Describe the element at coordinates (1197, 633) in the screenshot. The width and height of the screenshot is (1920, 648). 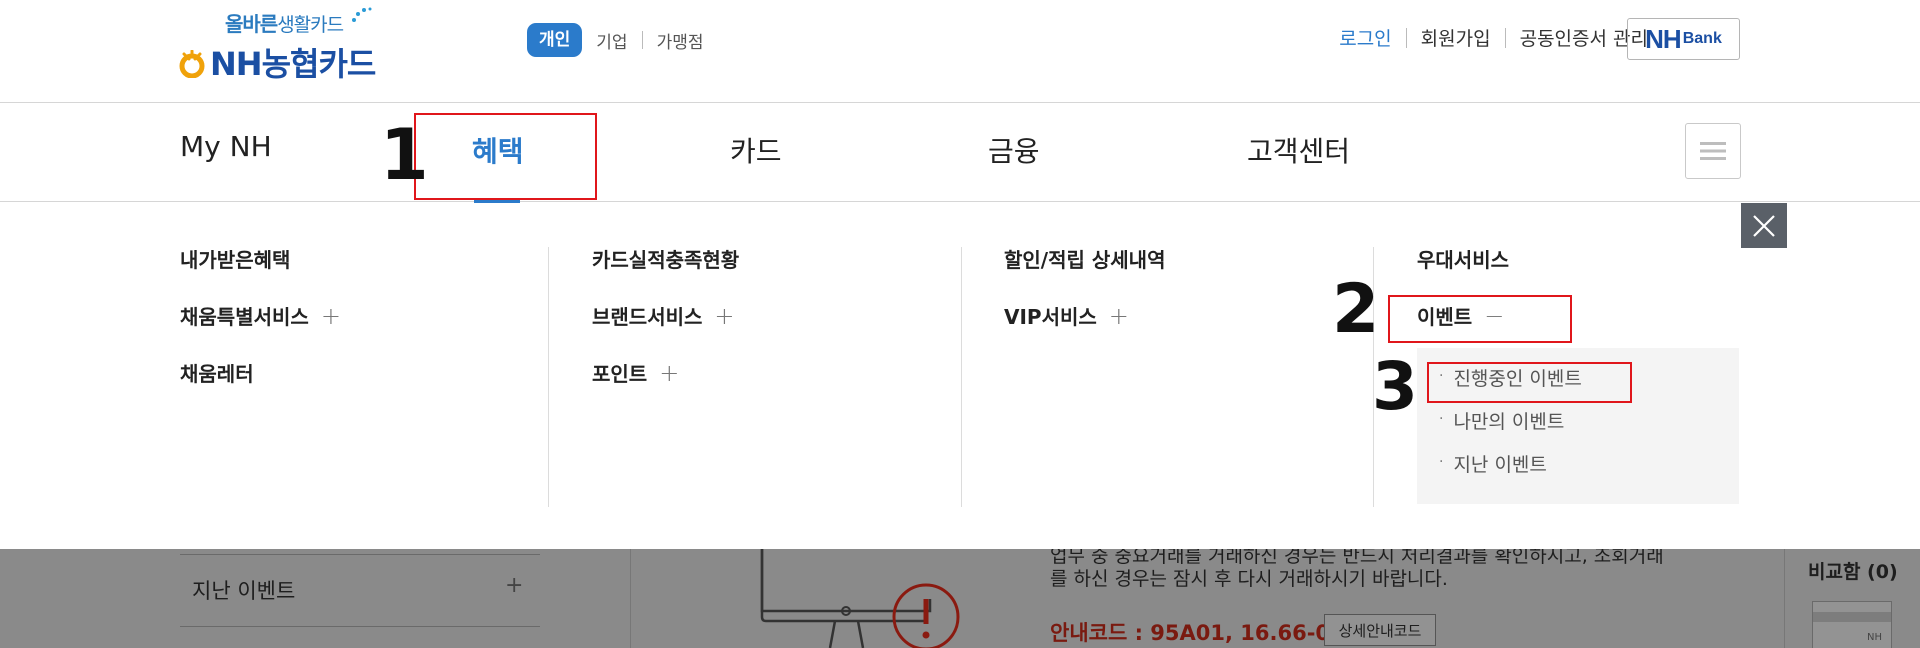
I see `bg-guide-code: 안내코드 : 95A01, 16.66-01` at that location.